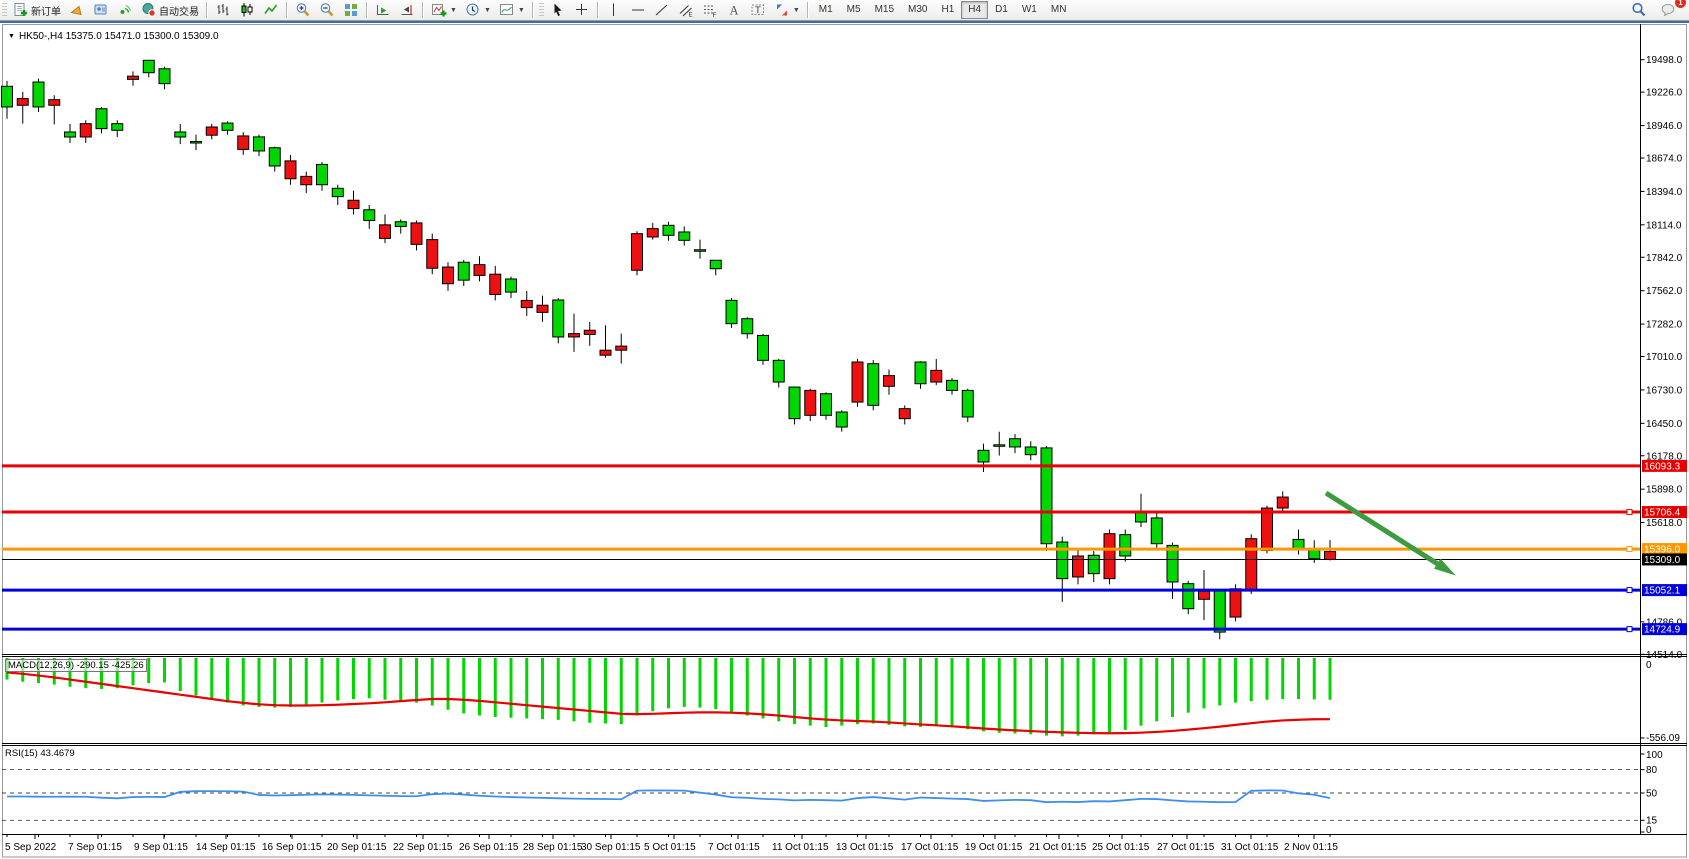  Describe the element at coordinates (1001, 10) in the screenshot. I see `timeframe-d1-button: D1` at that location.